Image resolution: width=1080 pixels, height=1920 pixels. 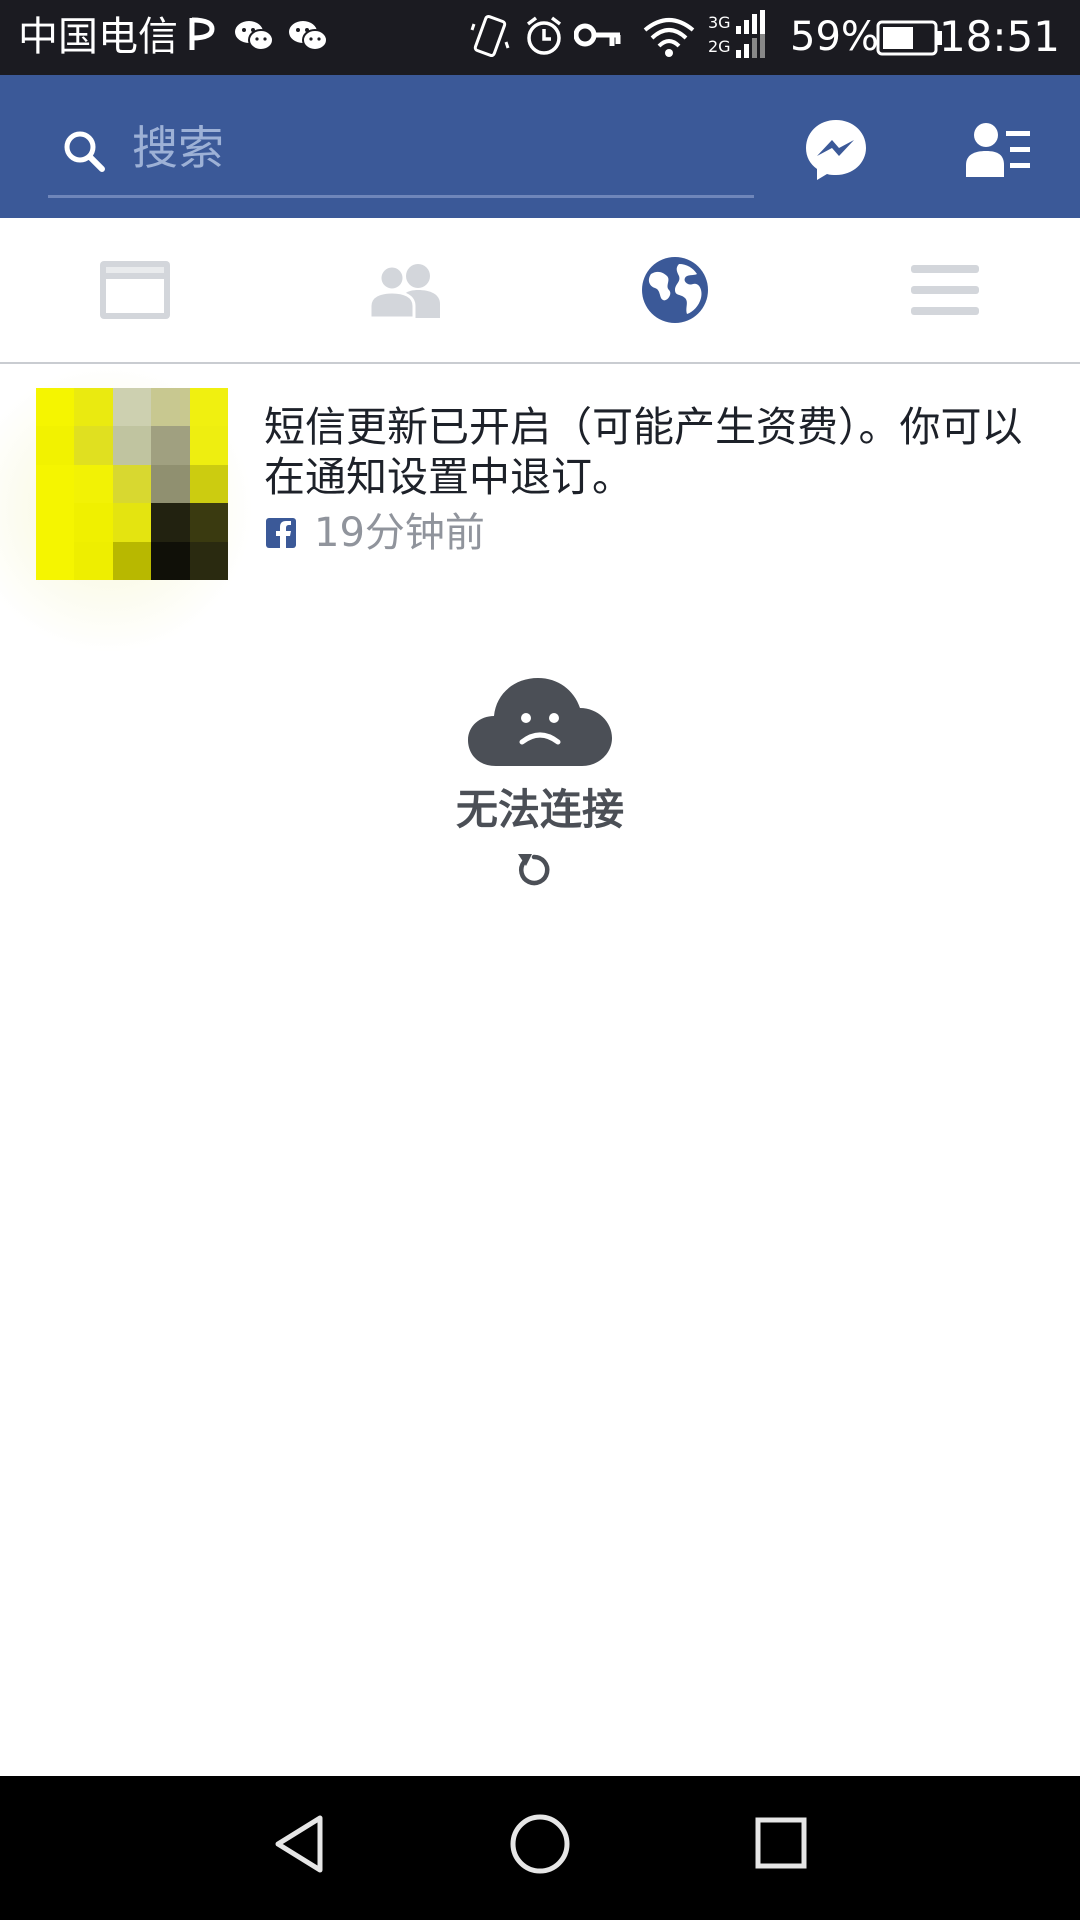 I want to click on messenger-button, so click(x=836, y=150).